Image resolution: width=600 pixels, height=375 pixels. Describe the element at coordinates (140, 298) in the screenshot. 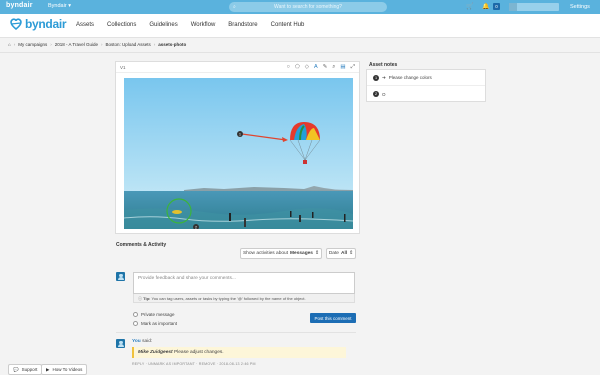

I see `info-icon: ⓘ` at that location.